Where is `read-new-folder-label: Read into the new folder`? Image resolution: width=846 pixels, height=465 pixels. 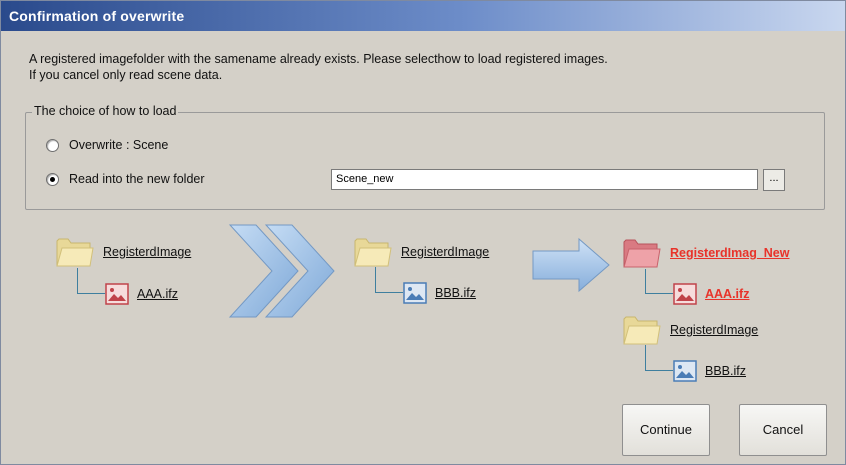
read-new-folder-label: Read into the new folder is located at coordinates (137, 179).